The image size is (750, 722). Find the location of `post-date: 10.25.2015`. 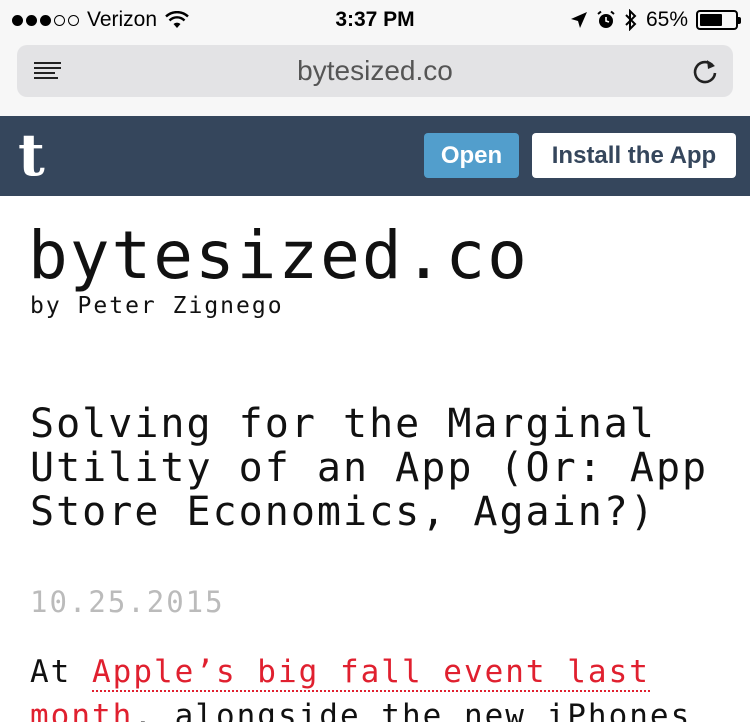

post-date: 10.25.2015 is located at coordinates (127, 602).